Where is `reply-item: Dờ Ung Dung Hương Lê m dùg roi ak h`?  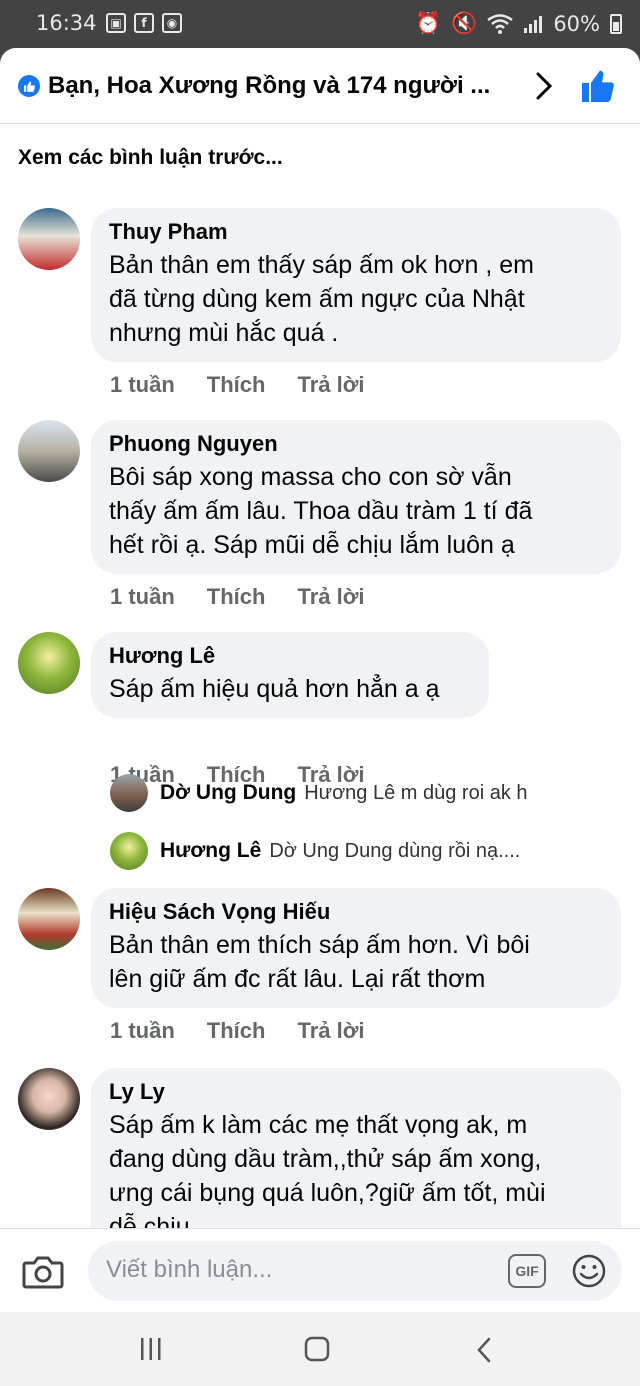
reply-item: Dờ Ung Dung Hương Lê m dùg roi ak h is located at coordinates (319, 793).